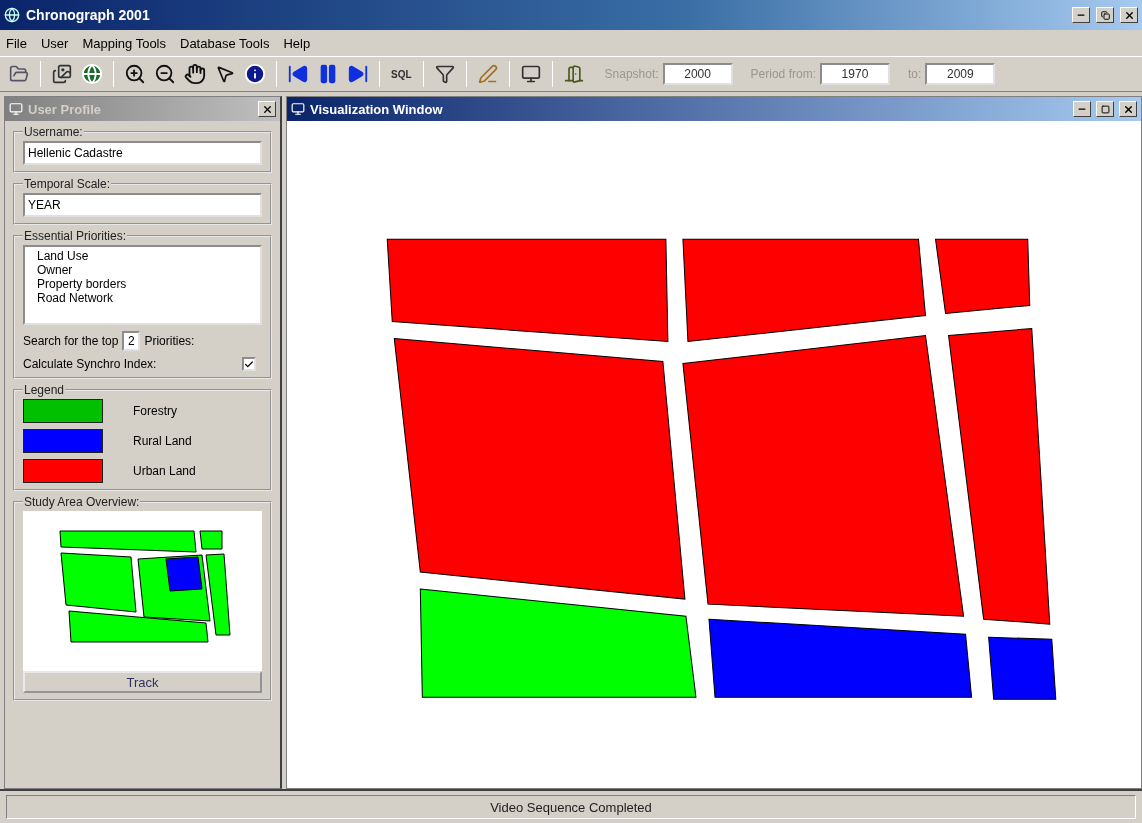 The height and width of the screenshot is (823, 1142). I want to click on period-to-field: 2009, so click(960, 74).